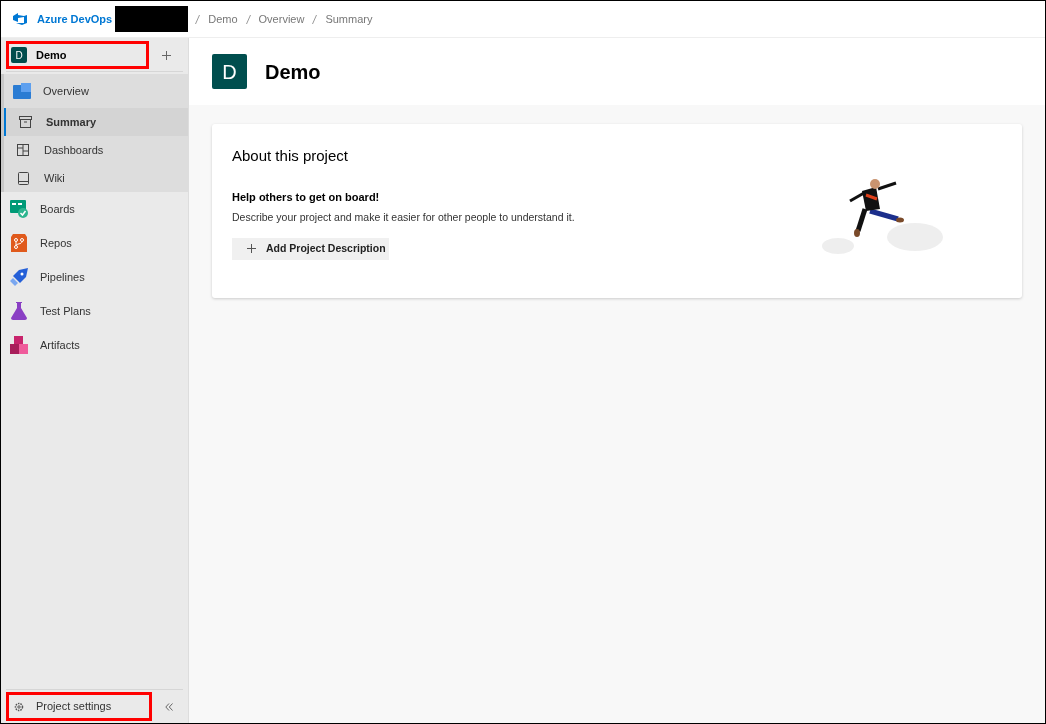  I want to click on rocket-icon, so click(19, 277).